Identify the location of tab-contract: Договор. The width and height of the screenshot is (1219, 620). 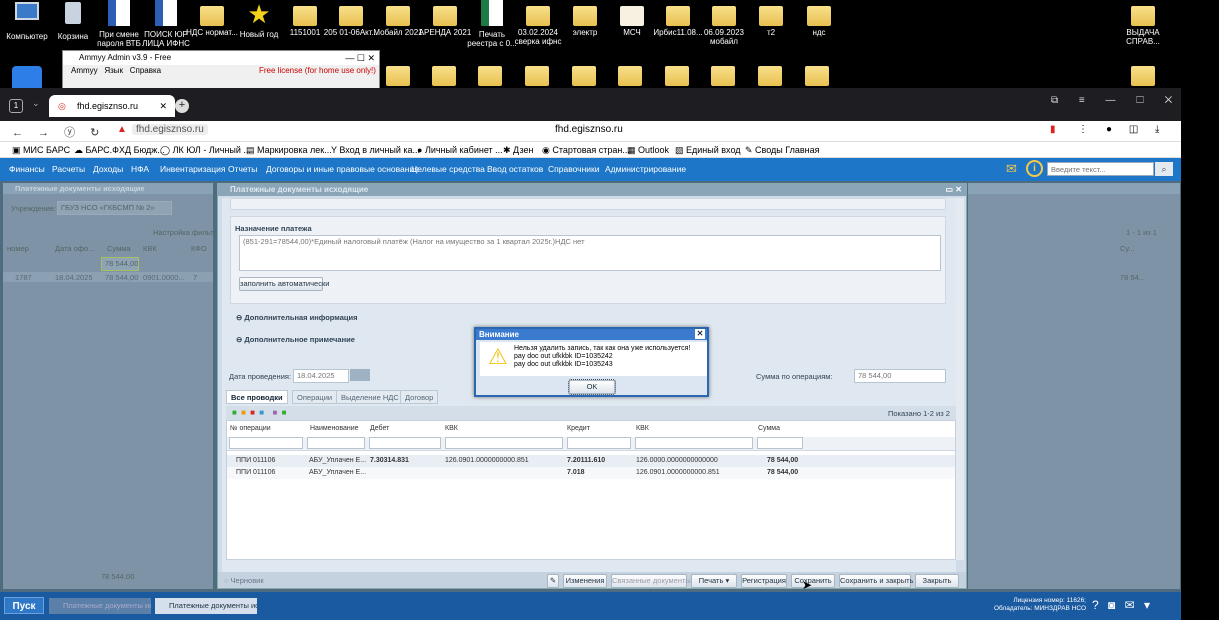
(419, 397).